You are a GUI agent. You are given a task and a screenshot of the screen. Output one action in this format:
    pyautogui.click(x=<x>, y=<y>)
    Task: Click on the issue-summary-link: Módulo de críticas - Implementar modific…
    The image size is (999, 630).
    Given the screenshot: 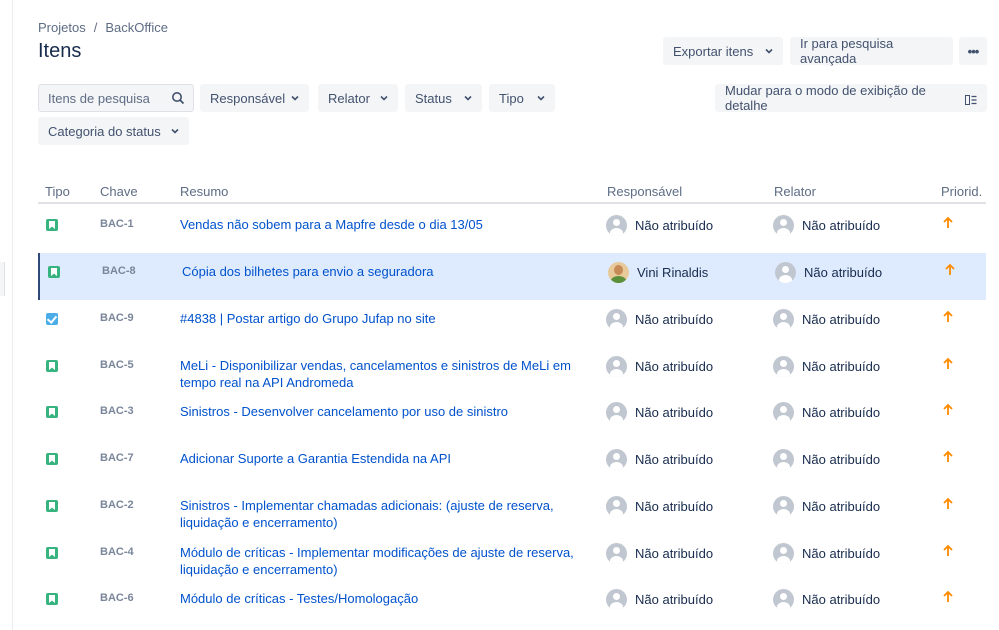 What is the action you would take?
    pyautogui.click(x=390, y=561)
    